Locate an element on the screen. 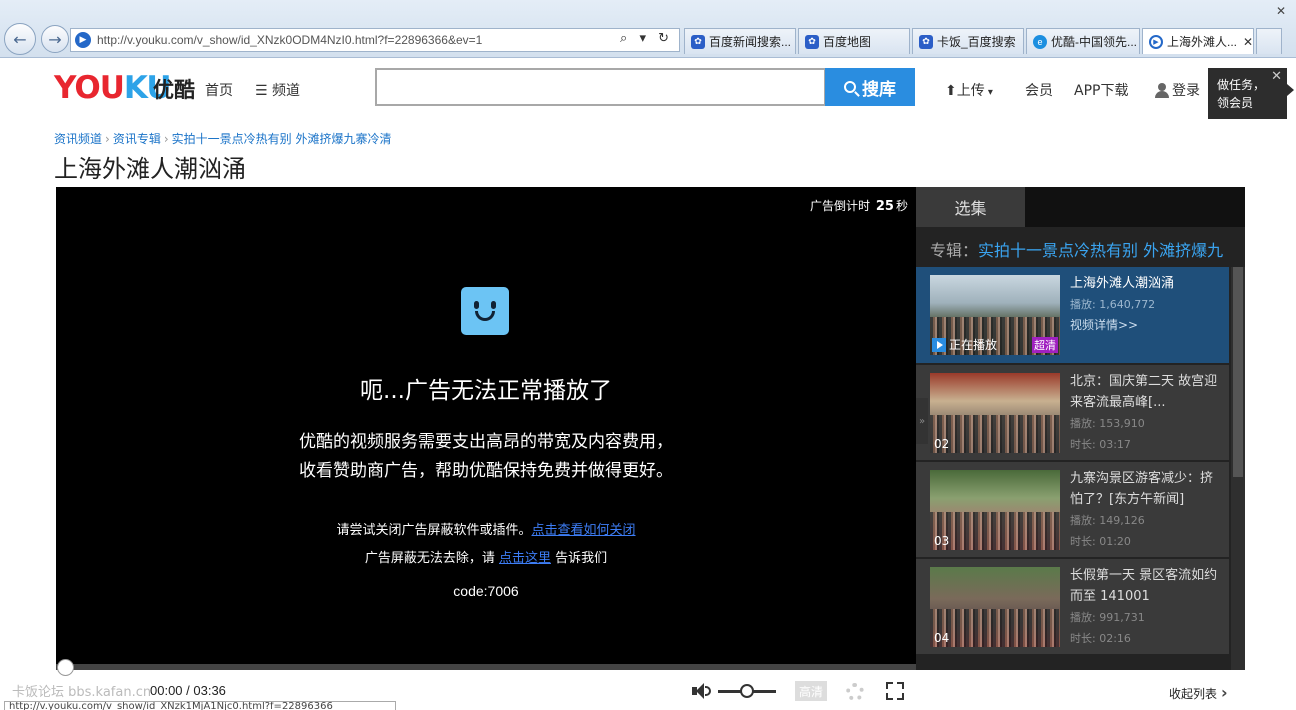  video-thumbnail: 02 is located at coordinates (995, 413).